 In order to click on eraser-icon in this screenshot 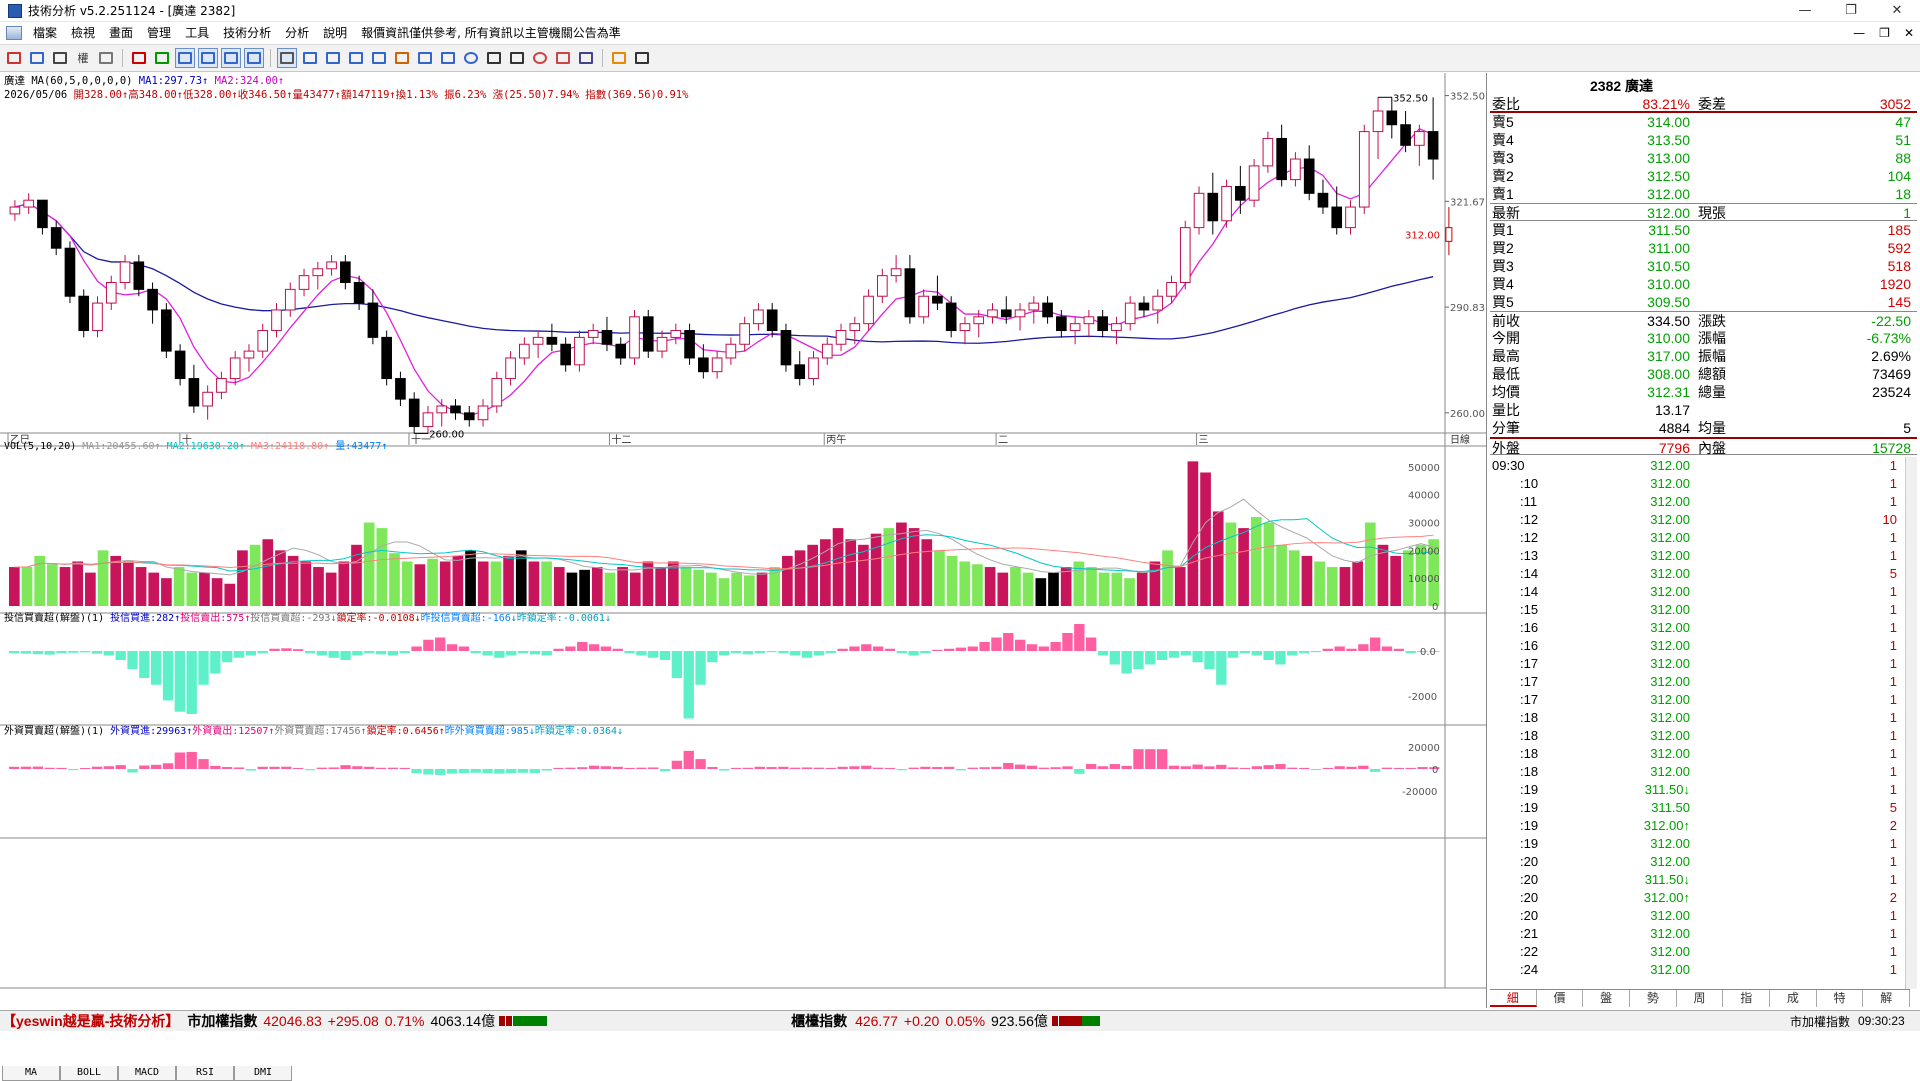, I will do `click(540, 58)`.